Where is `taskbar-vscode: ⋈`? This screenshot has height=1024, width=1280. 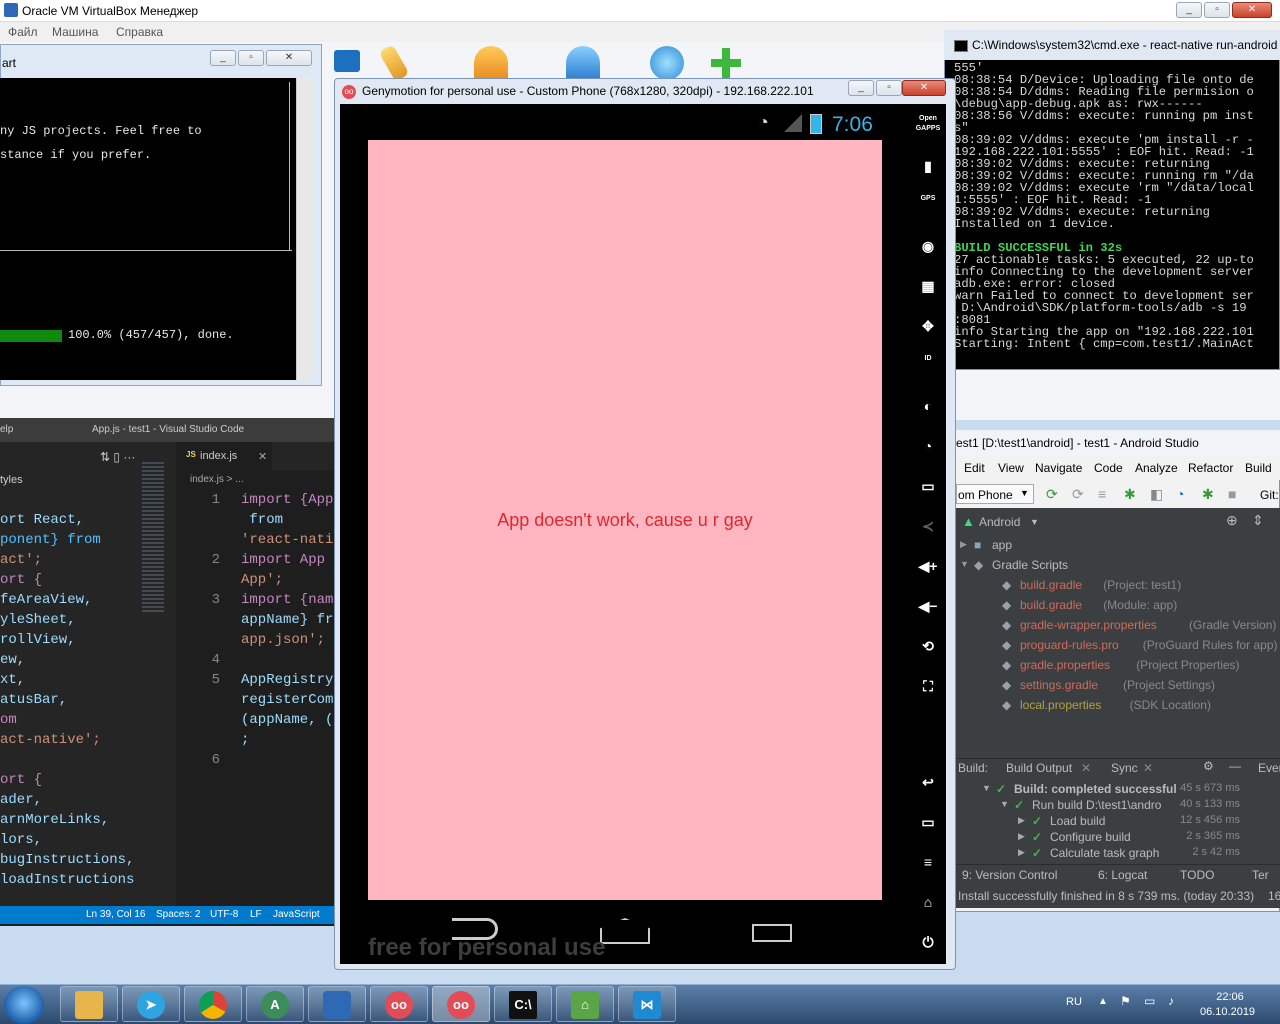 taskbar-vscode: ⋈ is located at coordinates (647, 1004).